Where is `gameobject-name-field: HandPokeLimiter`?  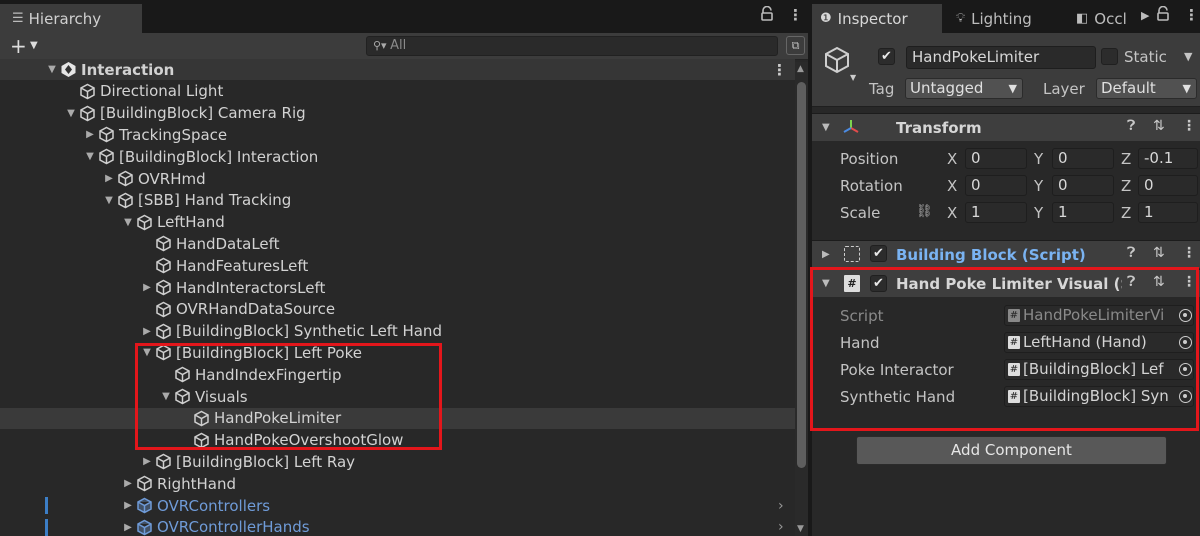
gameobject-name-field: HandPokeLimiter is located at coordinates (1001, 57).